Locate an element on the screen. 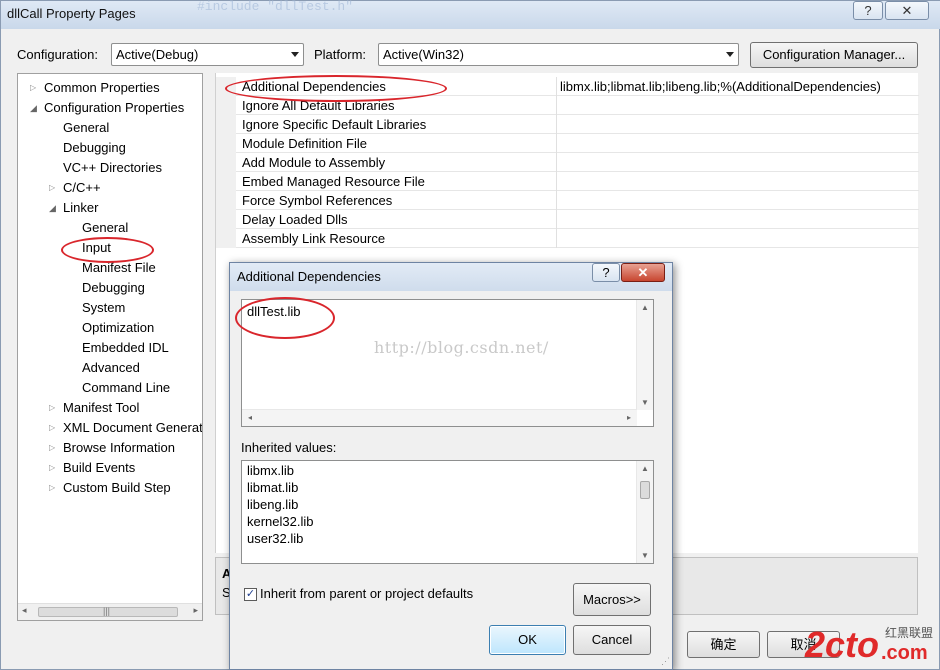 The width and height of the screenshot is (940, 670). inherited-value-item: libmat.lib is located at coordinates (273, 487).